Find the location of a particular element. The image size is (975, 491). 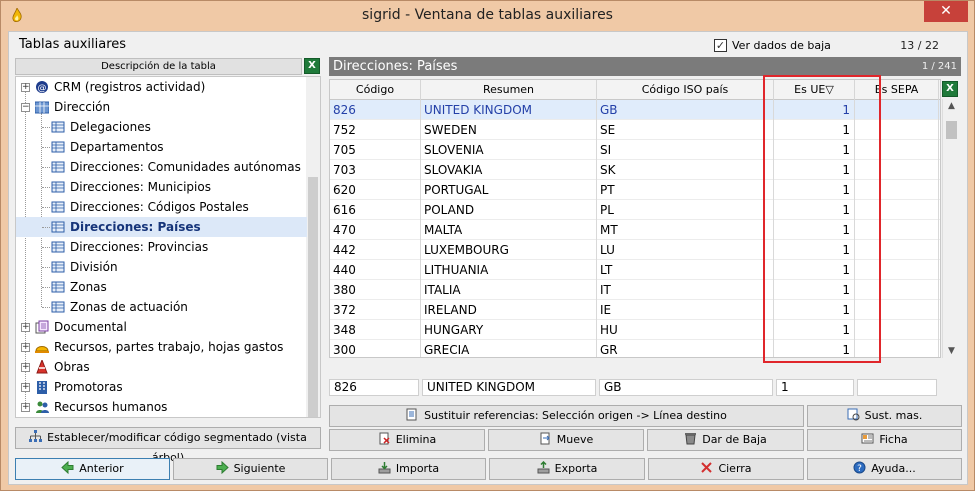

move-button: Mueve is located at coordinates (566, 440).